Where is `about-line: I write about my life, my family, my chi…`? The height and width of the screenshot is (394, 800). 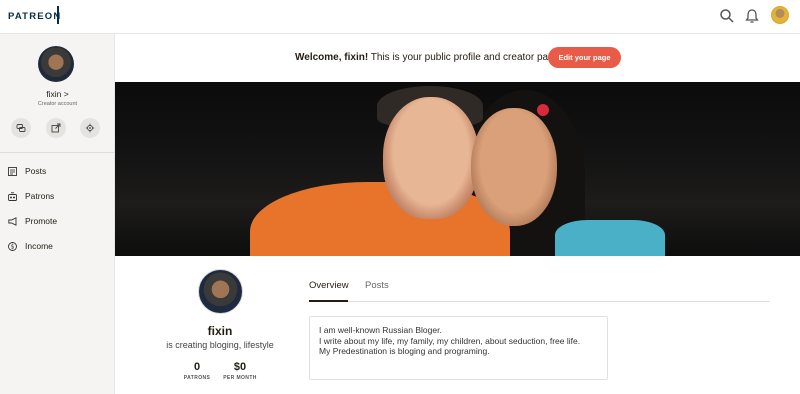 about-line: I write about my life, my family, my chi… is located at coordinates (450, 340).